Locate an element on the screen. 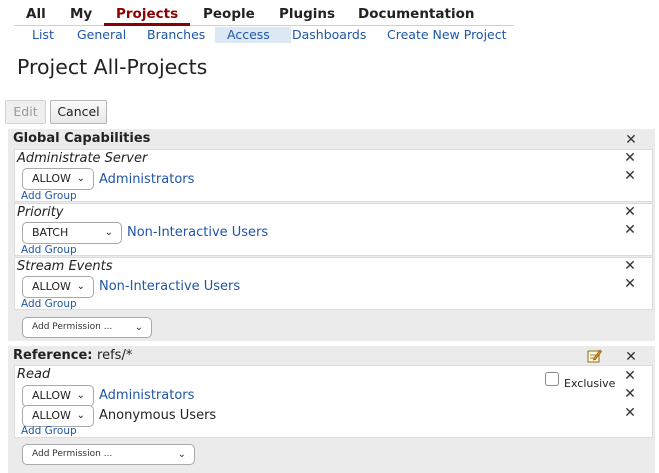 The width and height of the screenshot is (659, 473). reference-value: refs/* is located at coordinates (115, 355).